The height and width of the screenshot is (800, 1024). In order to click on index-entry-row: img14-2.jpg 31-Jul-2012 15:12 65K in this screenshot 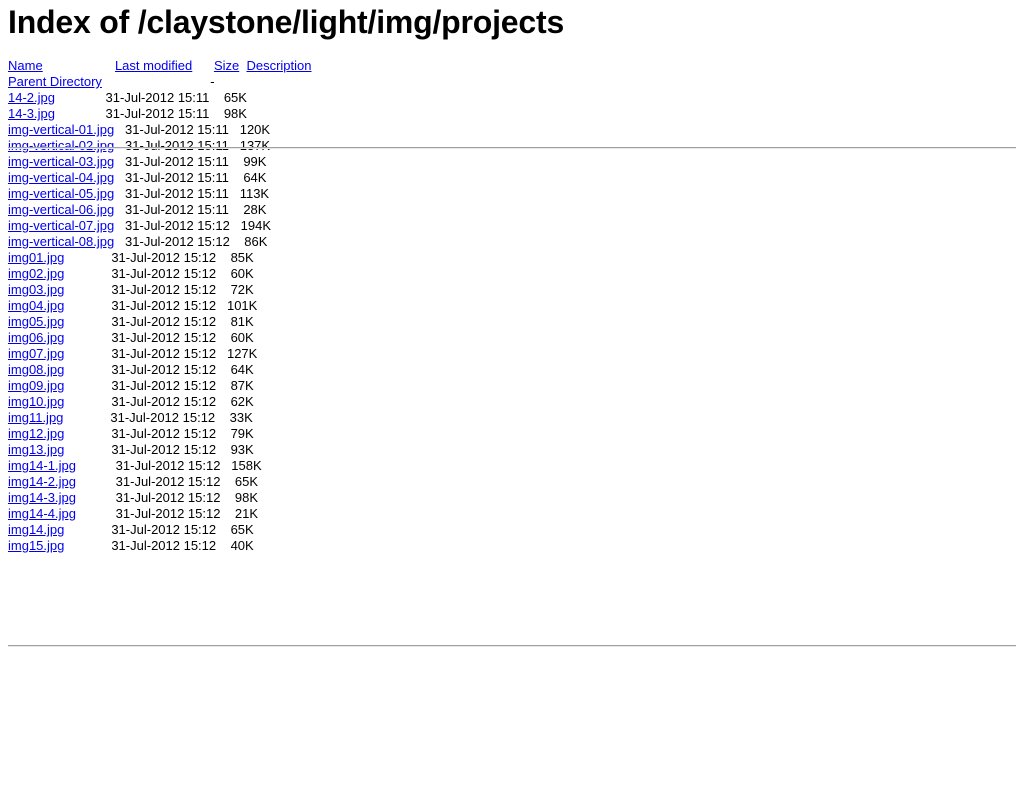, I will do `click(133, 481)`.